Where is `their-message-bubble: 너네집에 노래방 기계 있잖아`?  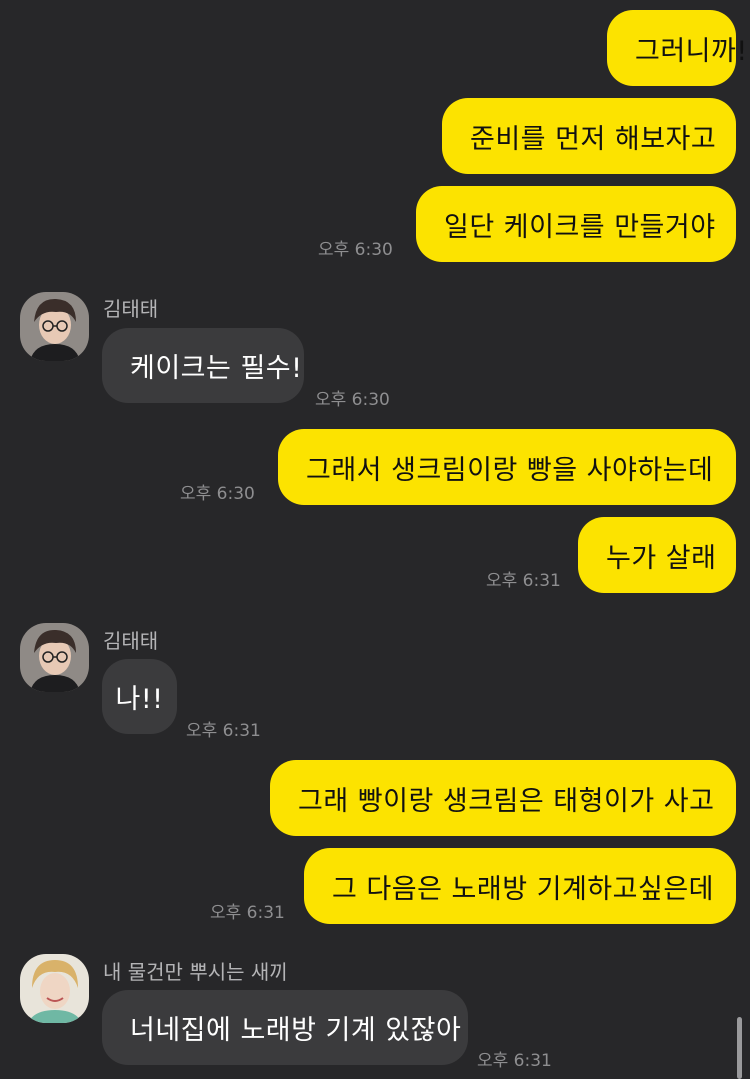
their-message-bubble: 너네집에 노래방 기계 있잖아 is located at coordinates (285, 1027).